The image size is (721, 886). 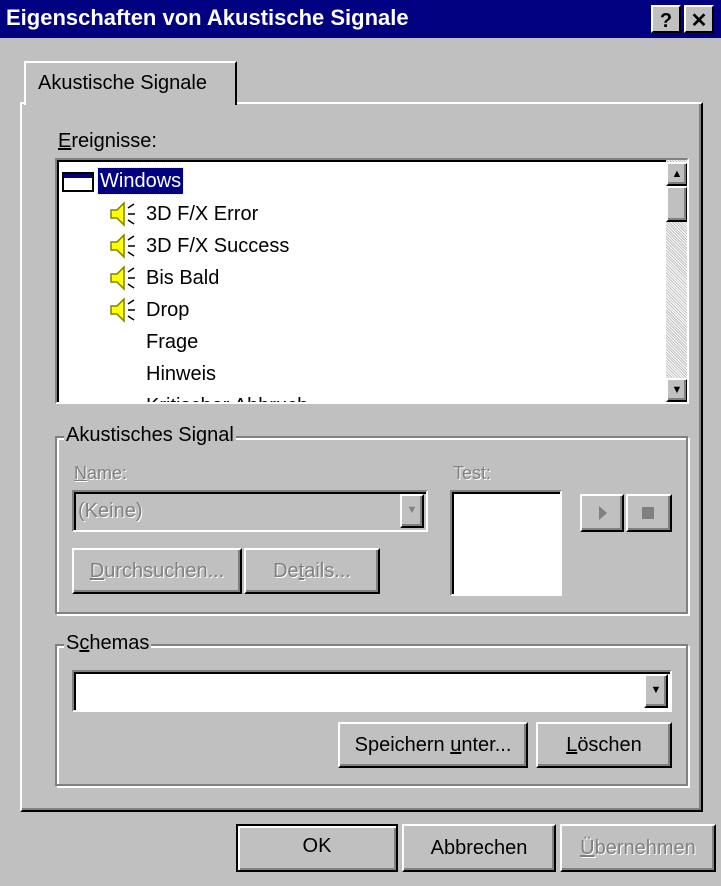 I want to click on list-item-label: Hinweis, so click(x=181, y=374).